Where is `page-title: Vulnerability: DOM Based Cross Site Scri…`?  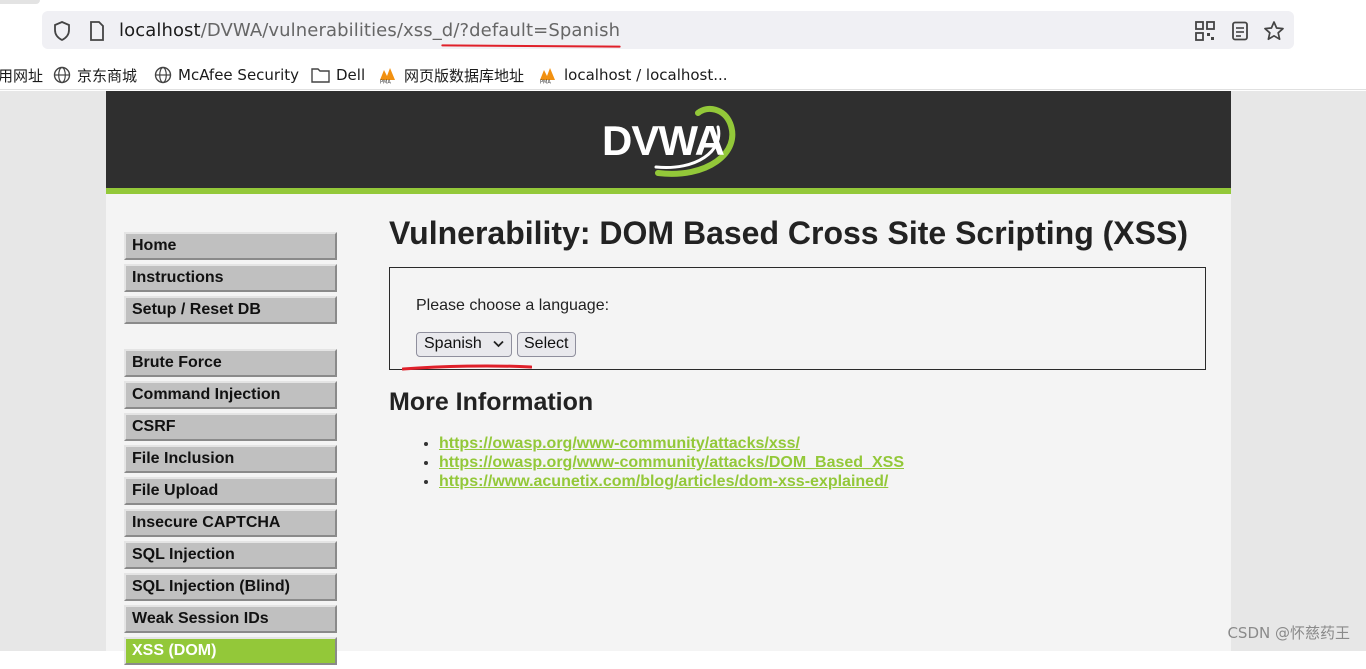
page-title: Vulnerability: DOM Based Cross Site Scri… is located at coordinates (788, 233).